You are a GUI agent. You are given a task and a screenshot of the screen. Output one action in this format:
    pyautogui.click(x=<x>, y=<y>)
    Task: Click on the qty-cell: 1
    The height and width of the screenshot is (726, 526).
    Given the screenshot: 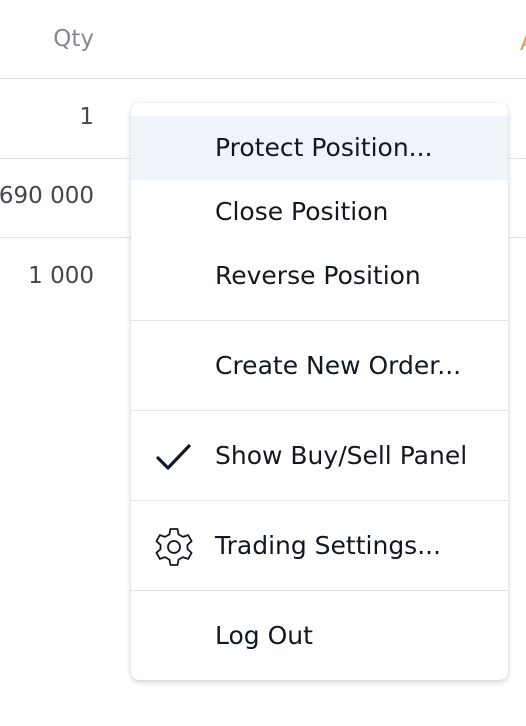 What is the action you would take?
    pyautogui.click(x=86, y=117)
    